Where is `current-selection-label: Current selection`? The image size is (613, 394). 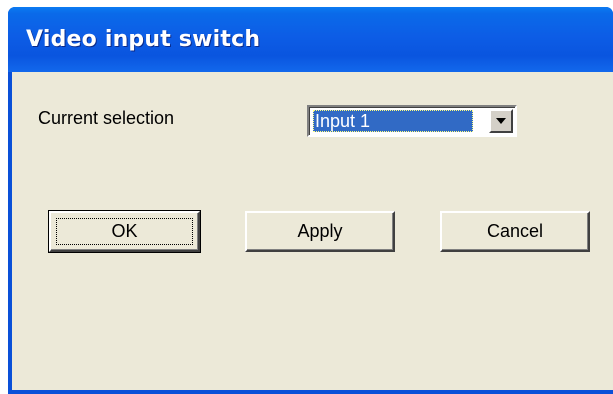
current-selection-label: Current selection is located at coordinates (106, 118).